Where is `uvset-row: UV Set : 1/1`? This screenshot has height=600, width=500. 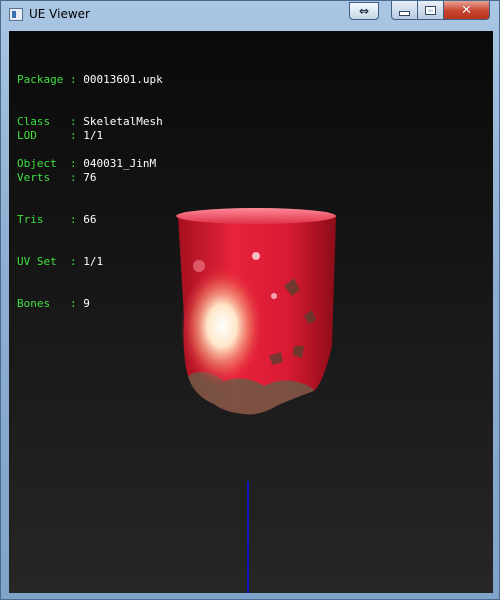 uvset-row: UV Set : 1/1 is located at coordinates (60, 261).